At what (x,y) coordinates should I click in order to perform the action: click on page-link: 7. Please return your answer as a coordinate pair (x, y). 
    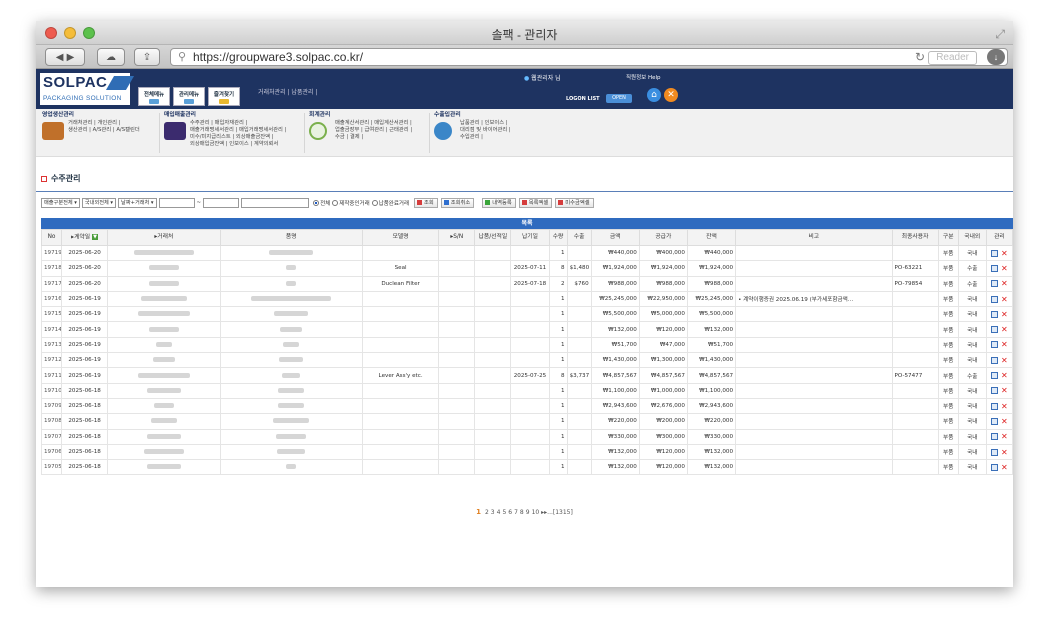
    Looking at the image, I should click on (516, 512).